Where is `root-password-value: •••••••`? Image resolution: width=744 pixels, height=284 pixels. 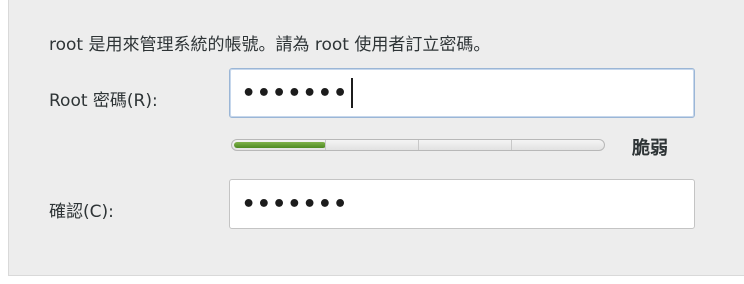
root-password-value: ••••••• is located at coordinates (295, 93).